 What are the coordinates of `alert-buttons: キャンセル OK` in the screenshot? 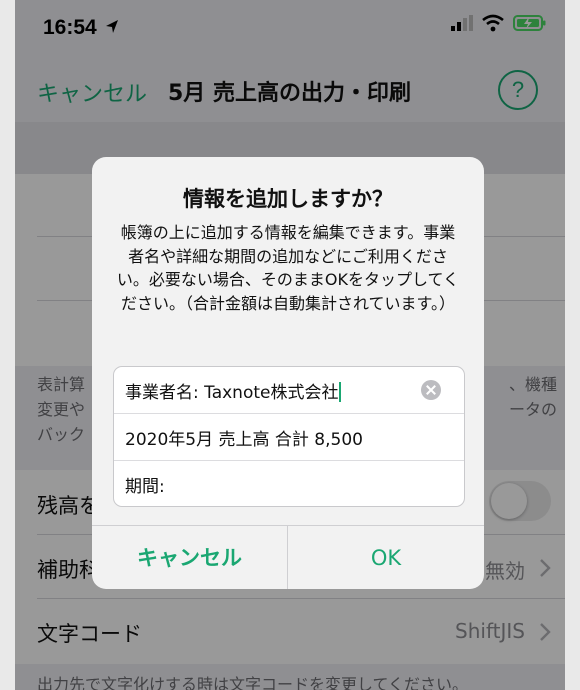 It's located at (288, 557).